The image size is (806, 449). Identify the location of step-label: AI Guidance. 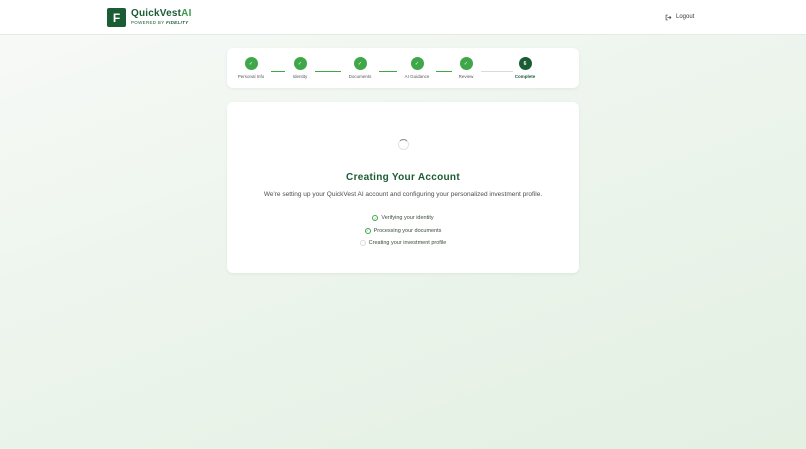
(417, 76).